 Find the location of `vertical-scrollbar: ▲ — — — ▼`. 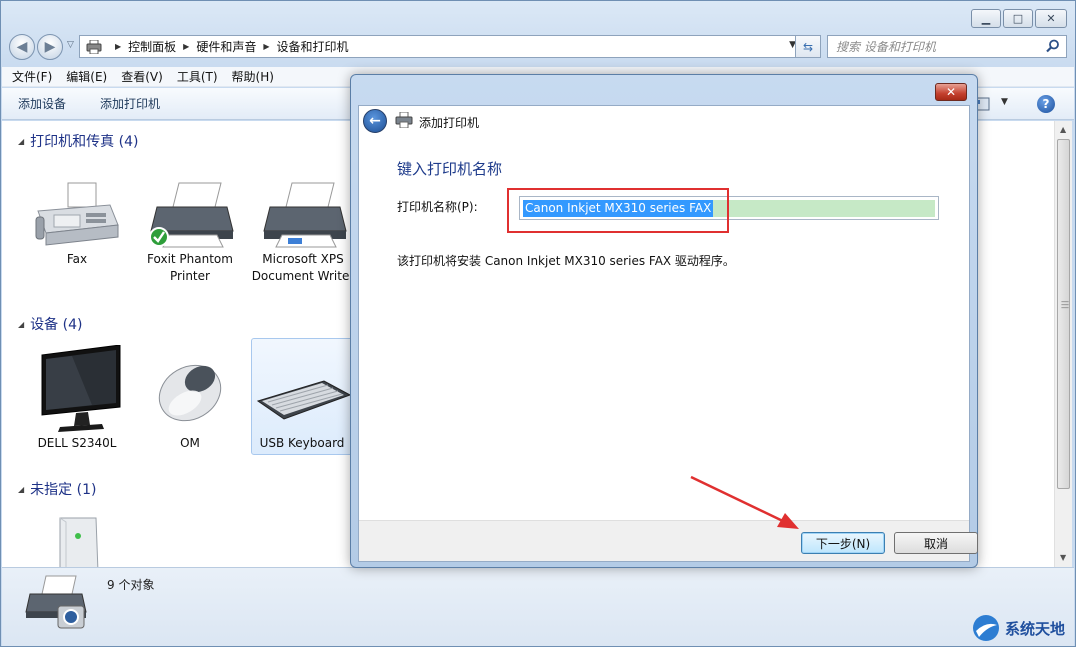

vertical-scrollbar: ▲ — — — ▼ is located at coordinates (1063, 344).